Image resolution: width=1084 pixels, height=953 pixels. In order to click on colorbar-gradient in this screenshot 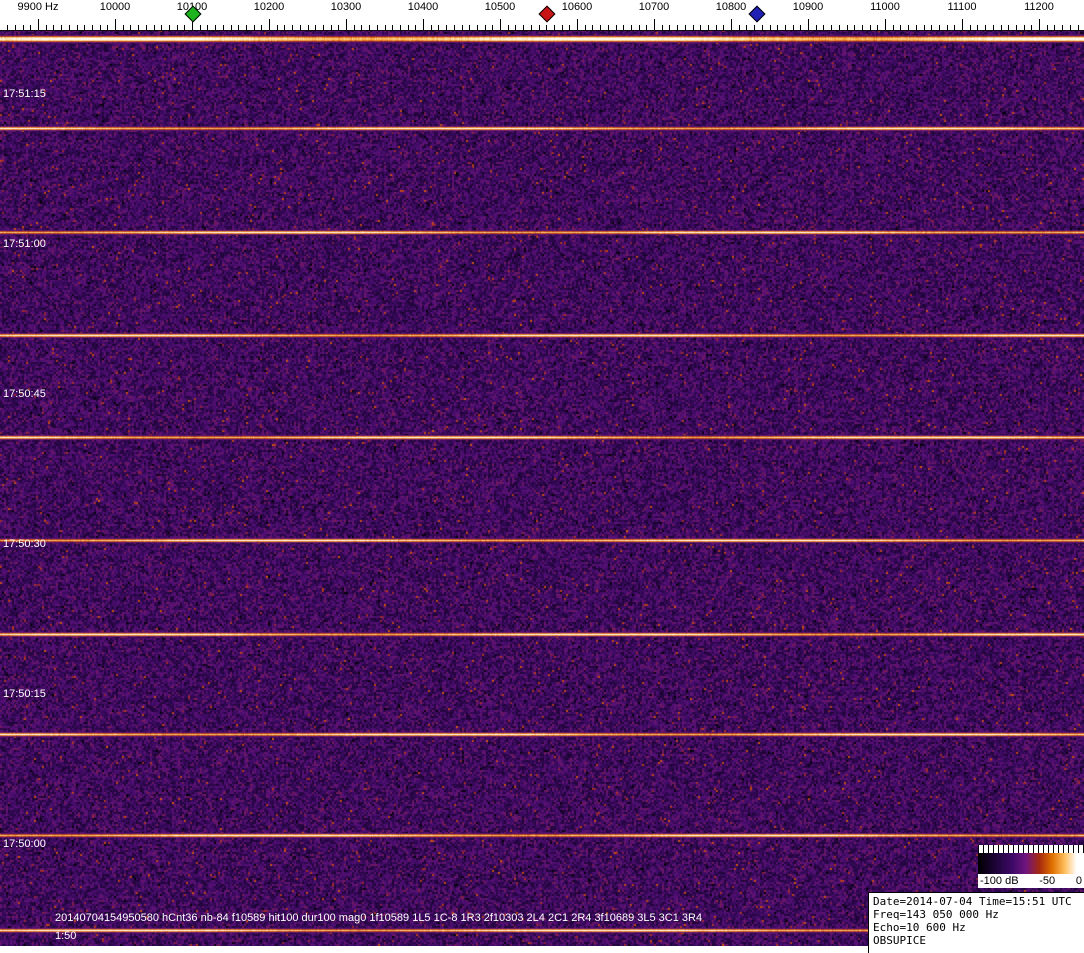, I will do `click(1031, 863)`.